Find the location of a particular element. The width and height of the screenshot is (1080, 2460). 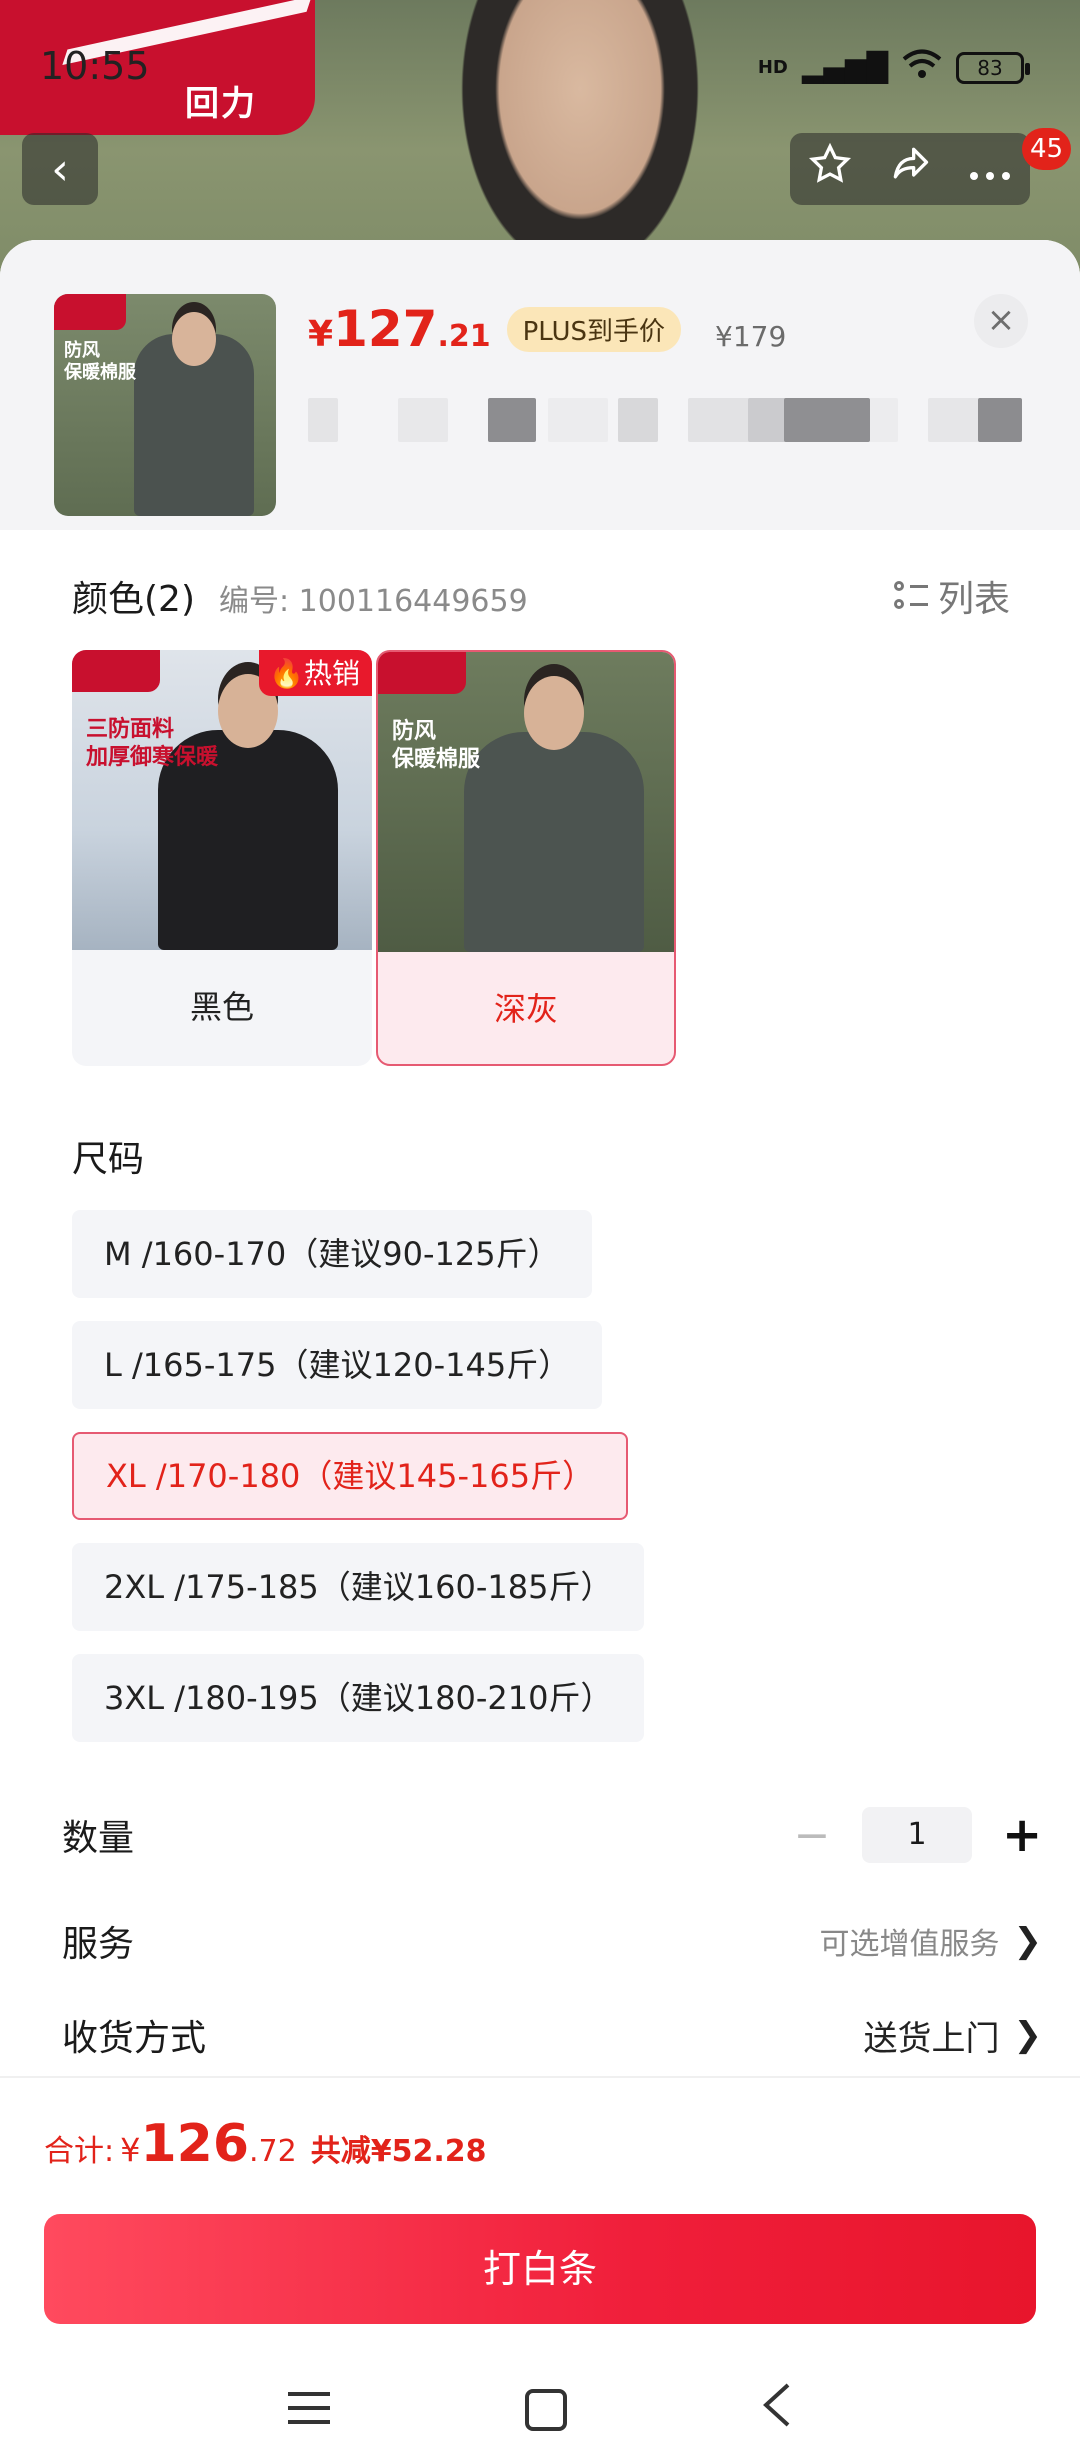

color-option-black: 三防面料 加厚御寒保暖 🔥热销 黑色 is located at coordinates (222, 858).